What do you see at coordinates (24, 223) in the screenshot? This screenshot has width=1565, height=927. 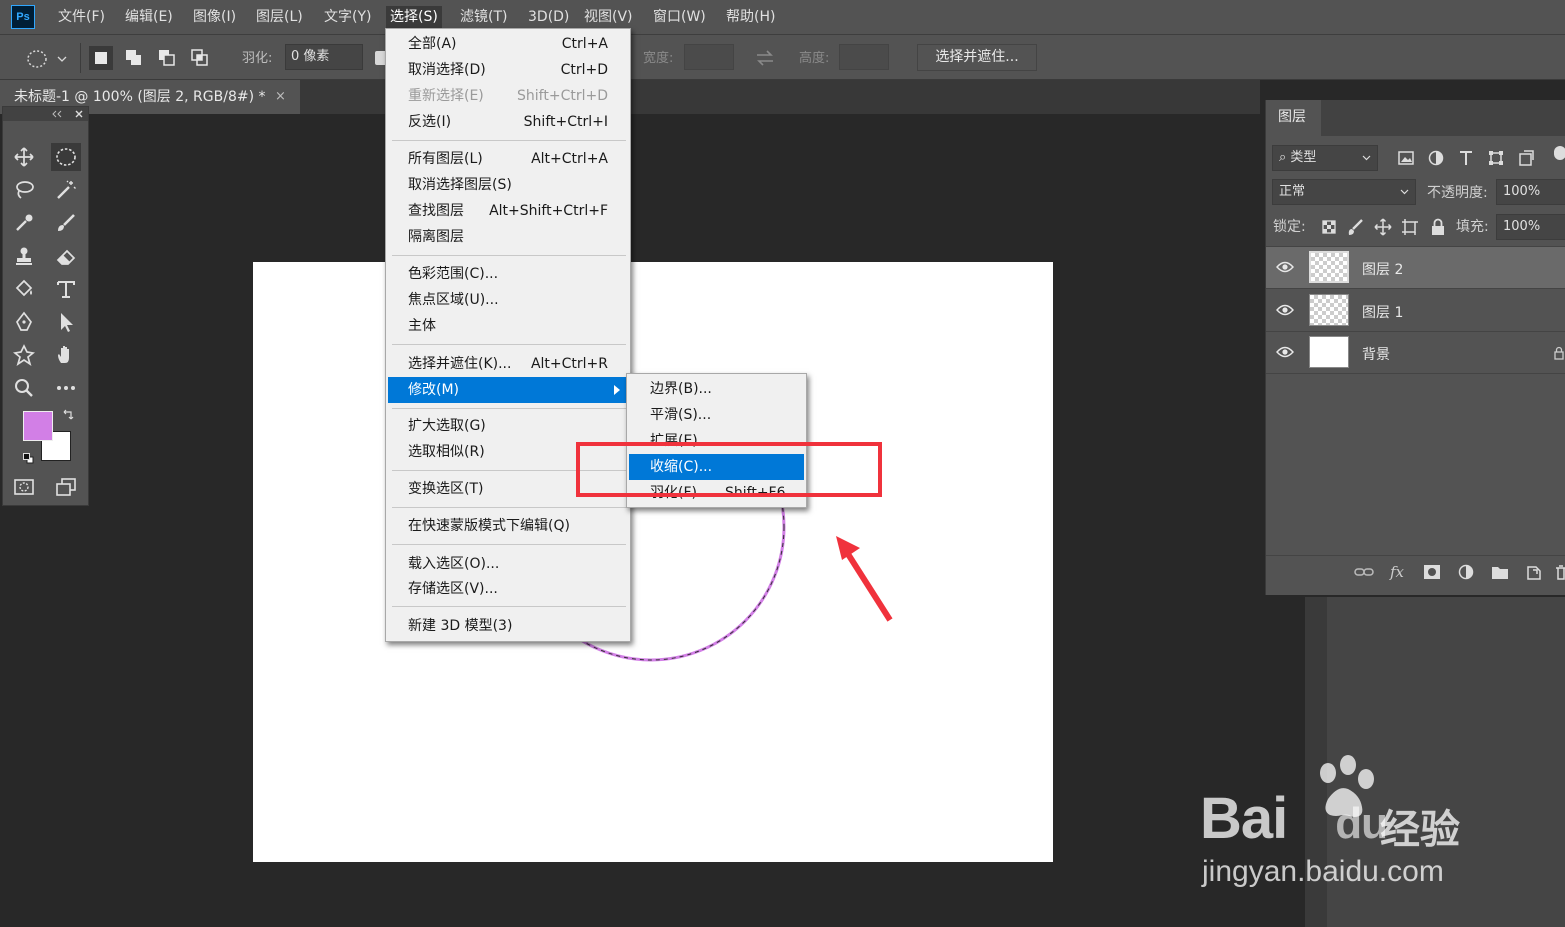 I see `eyedropper-tool-icon` at bounding box center [24, 223].